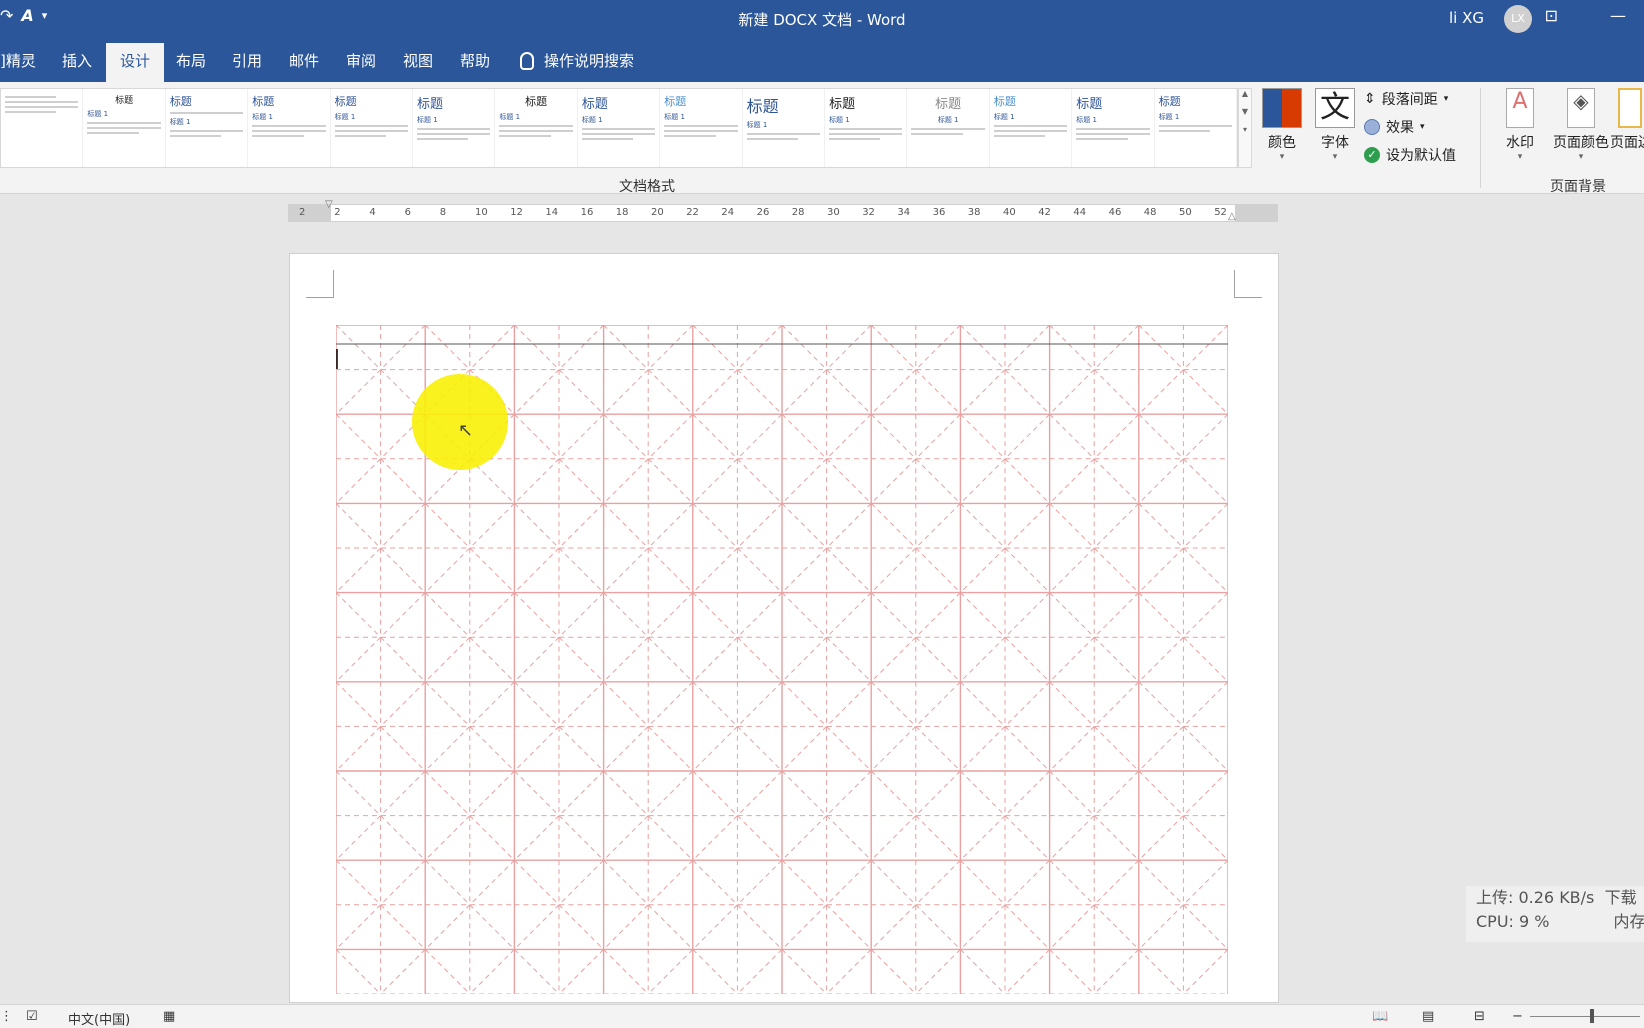 This screenshot has height=1028, width=1644. What do you see at coordinates (361, 60) in the screenshot?
I see `tab-review: 审阅` at bounding box center [361, 60].